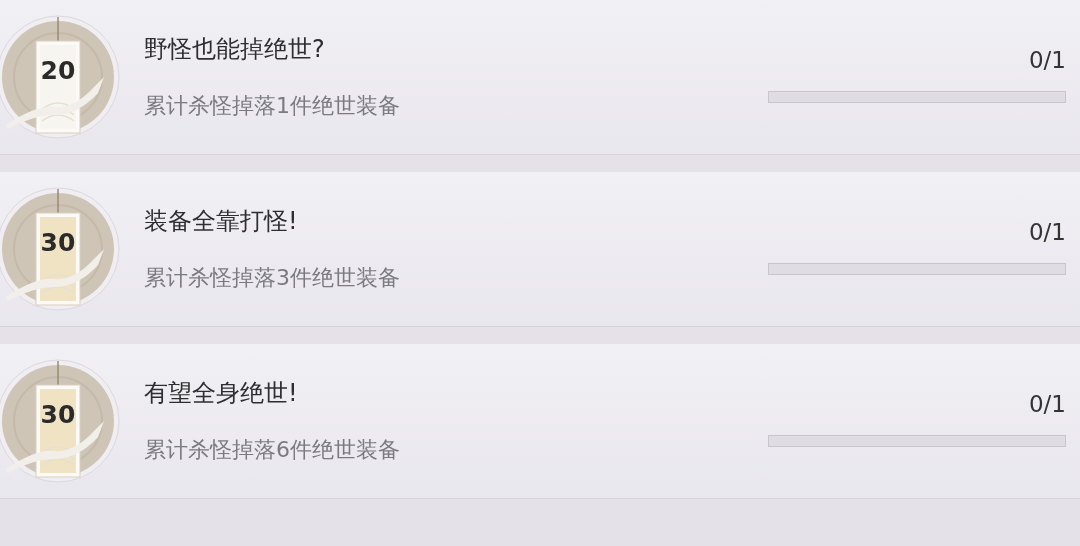  I want to click on achievement-description: 累计杀怪掉落6件绝世装备, so click(272, 450).